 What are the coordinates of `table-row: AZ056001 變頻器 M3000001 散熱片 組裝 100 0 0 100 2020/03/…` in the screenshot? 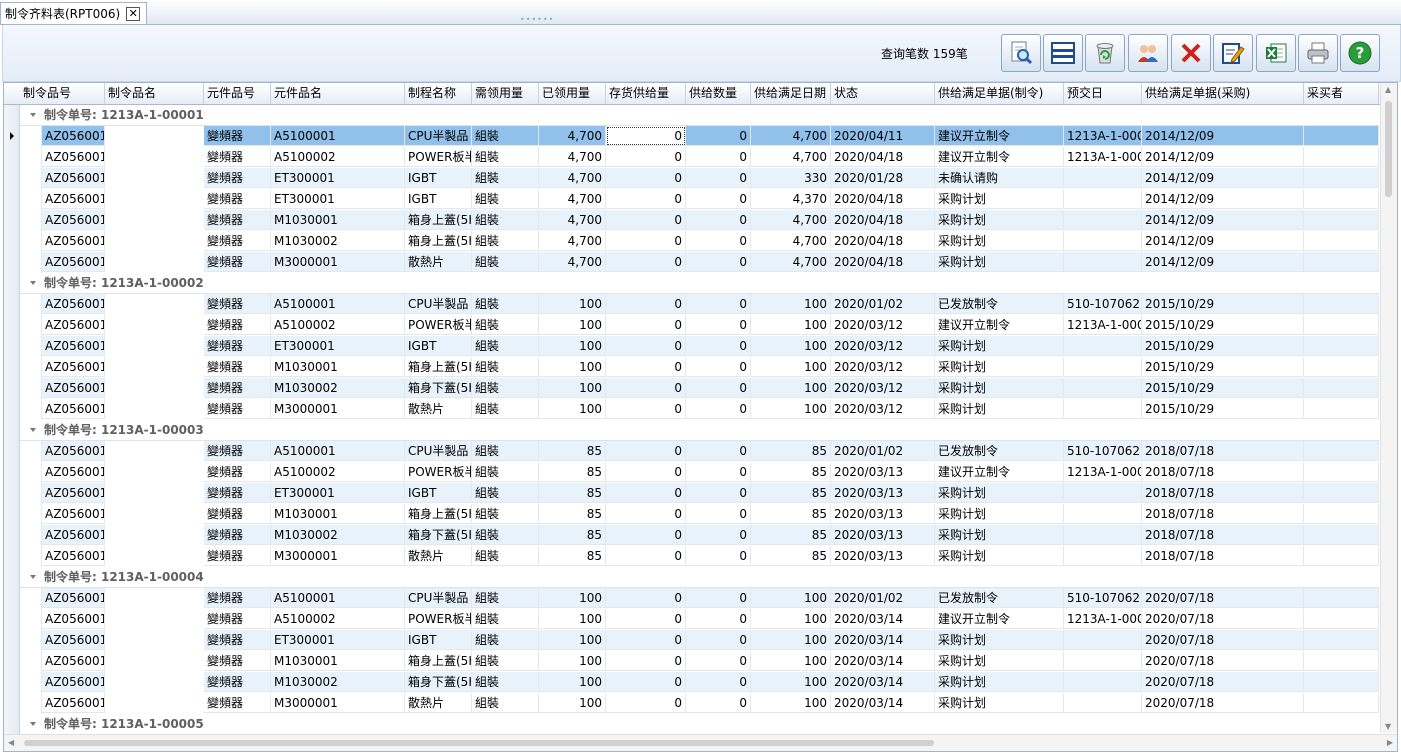 It's located at (691, 409).